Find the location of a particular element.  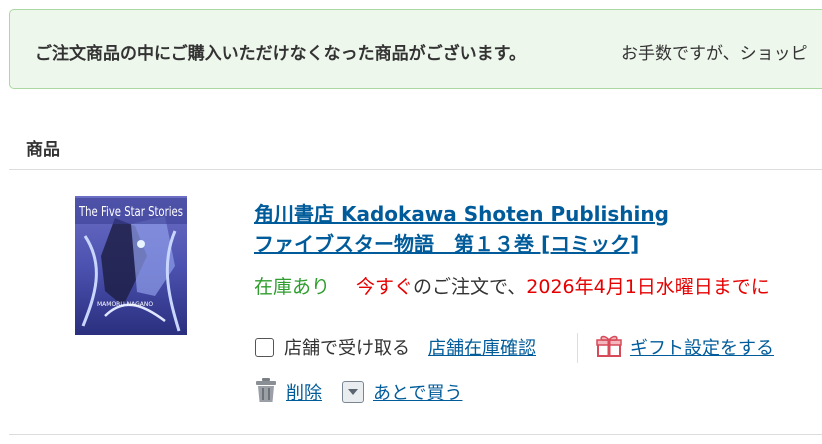

gift-icon is located at coordinates (609, 347).